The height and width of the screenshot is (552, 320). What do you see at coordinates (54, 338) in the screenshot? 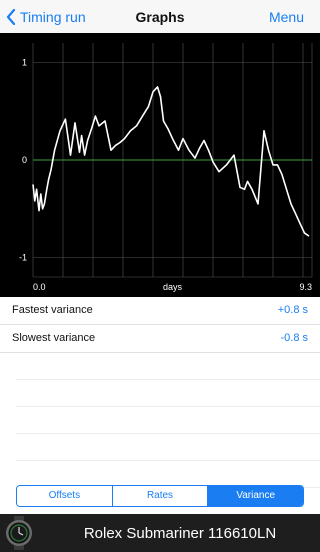
I see `slowest-variance-label: Slowest variance` at bounding box center [54, 338].